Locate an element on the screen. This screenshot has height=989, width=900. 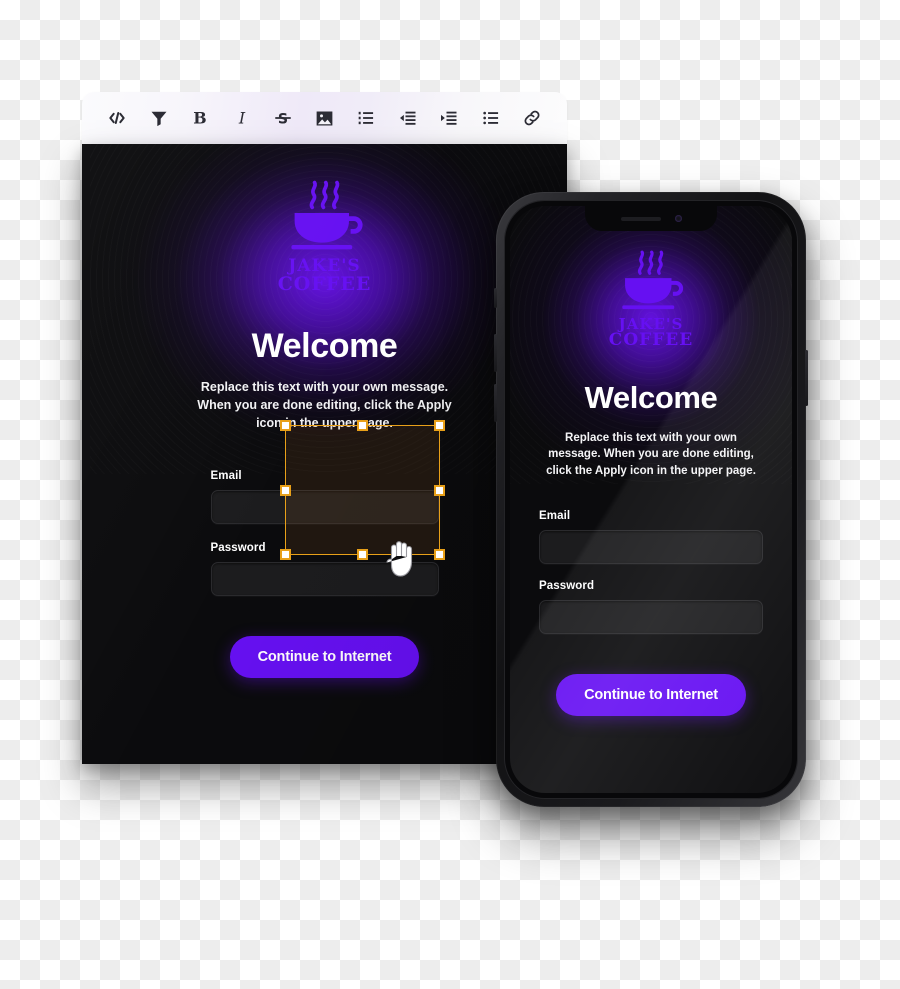
phone-continue-button: Continue to Internet is located at coordinates (651, 694).